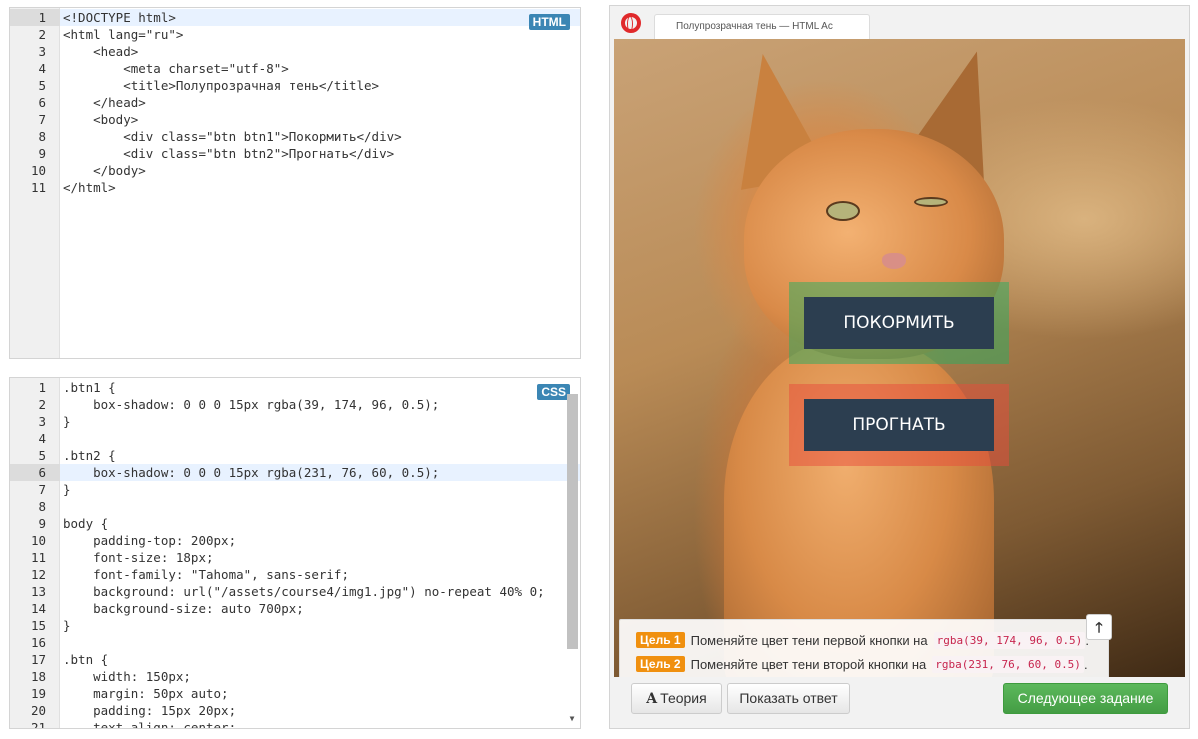  I want to click on chase-button: ПРОГНАТЬ, so click(899, 425).